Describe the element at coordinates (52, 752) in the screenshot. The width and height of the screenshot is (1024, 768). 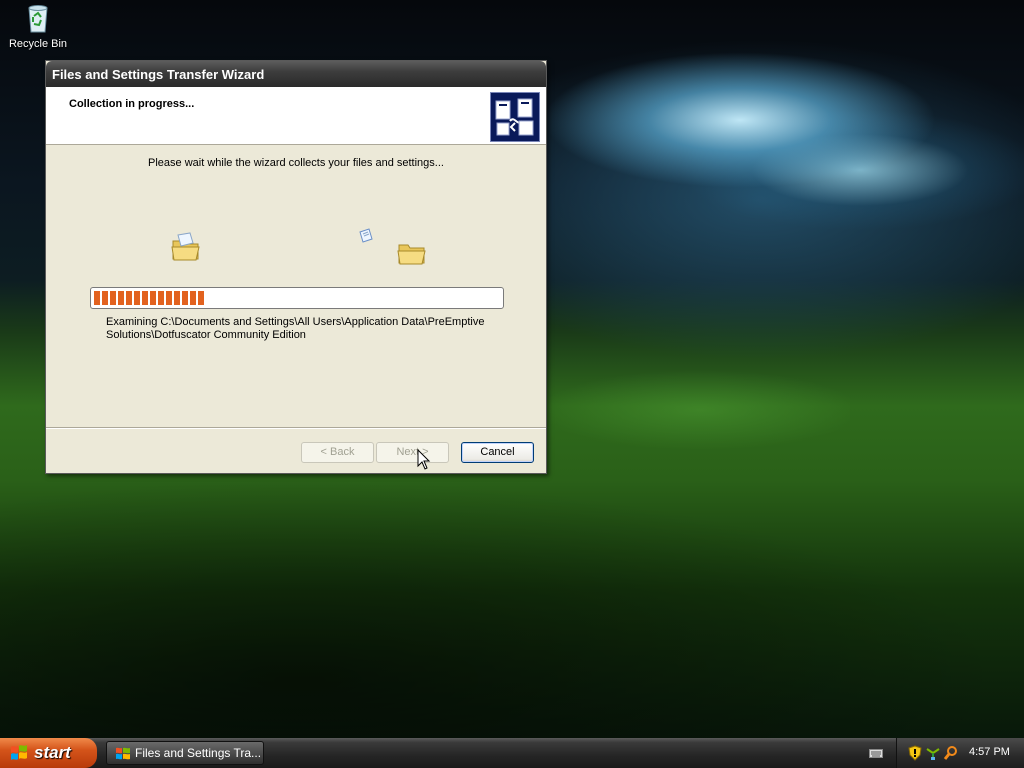
I see `start-label: start` at that location.